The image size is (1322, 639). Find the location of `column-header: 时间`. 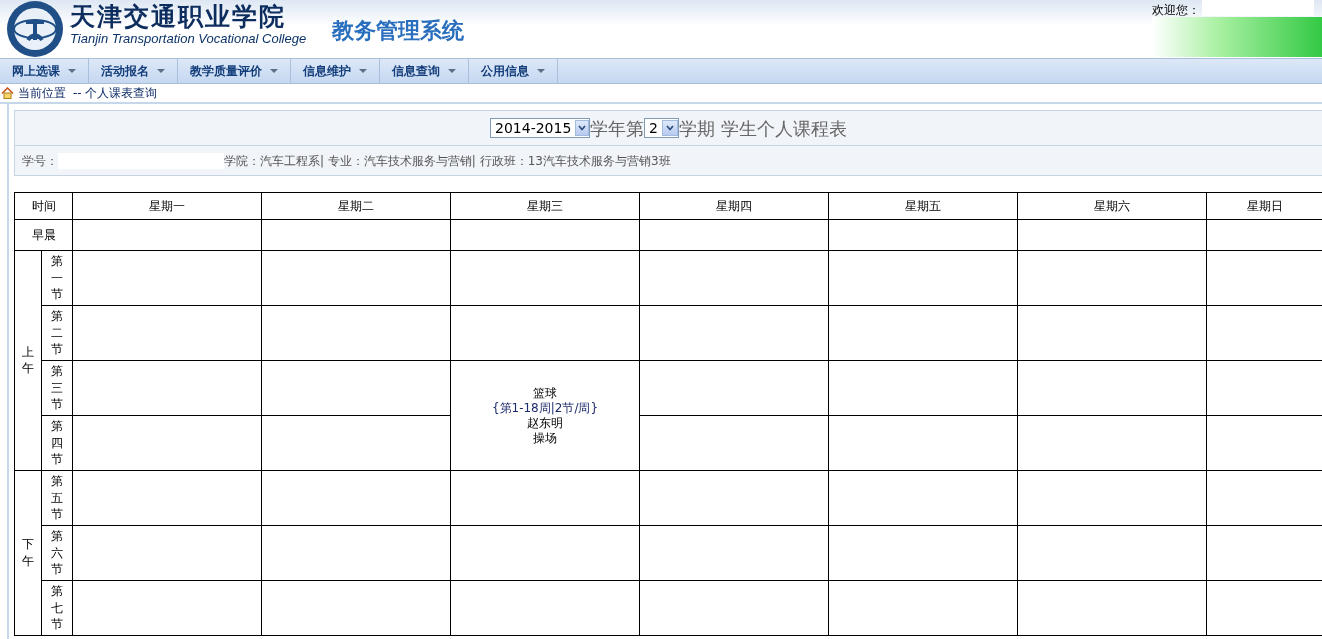

column-header: 时间 is located at coordinates (43, 206).